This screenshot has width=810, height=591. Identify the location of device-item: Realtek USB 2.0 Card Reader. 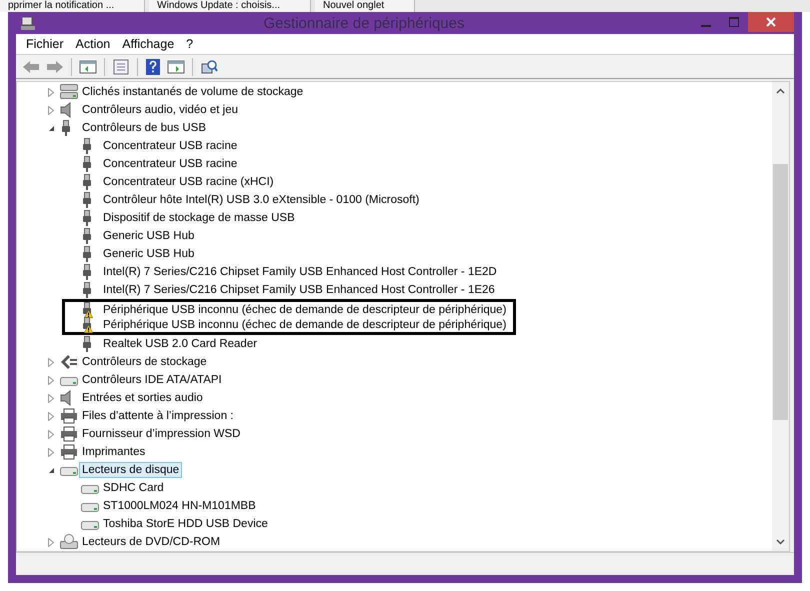
(180, 344).